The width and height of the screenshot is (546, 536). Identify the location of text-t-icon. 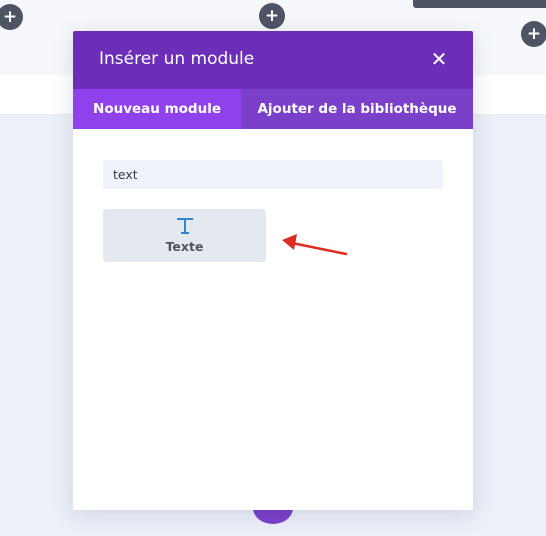
(185, 226).